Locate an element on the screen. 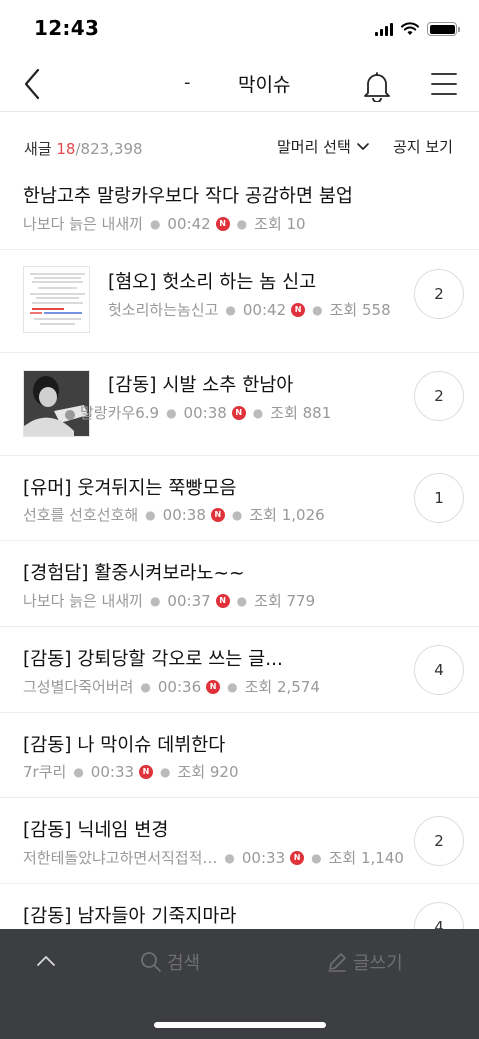  bell-icon is located at coordinates (377, 85).